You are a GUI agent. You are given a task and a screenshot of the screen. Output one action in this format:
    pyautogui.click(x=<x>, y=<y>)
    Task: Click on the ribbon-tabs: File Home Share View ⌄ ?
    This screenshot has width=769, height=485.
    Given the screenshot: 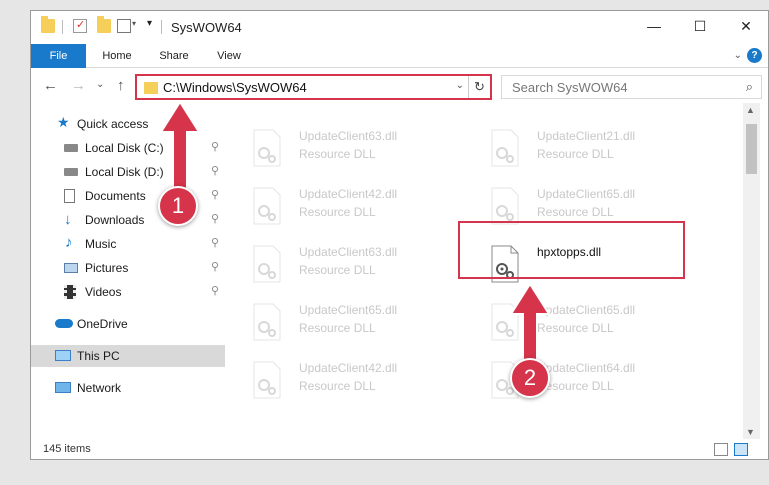 What is the action you would take?
    pyautogui.click(x=399, y=56)
    